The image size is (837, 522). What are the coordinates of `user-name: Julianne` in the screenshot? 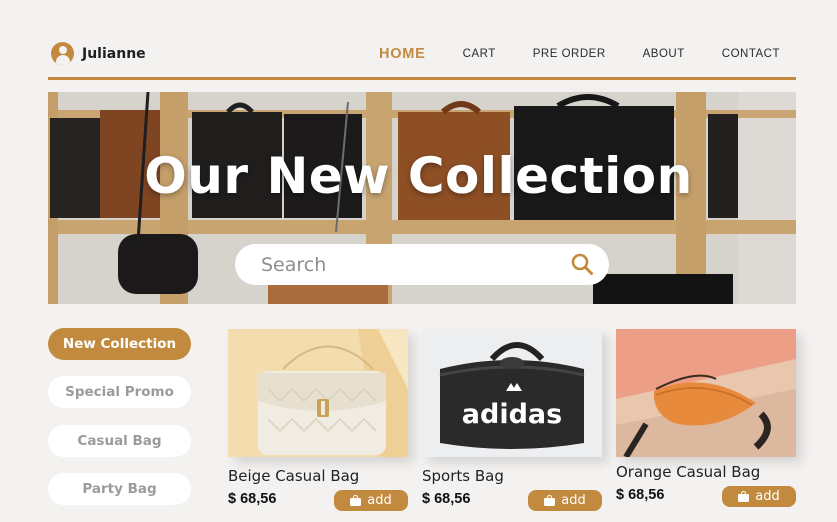 It's located at (114, 53).